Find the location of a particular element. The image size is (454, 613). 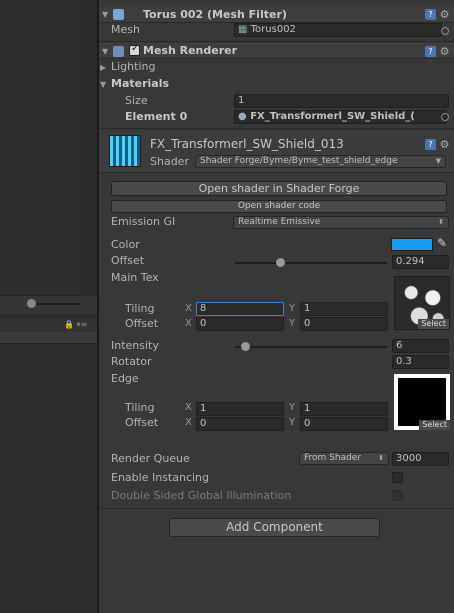

open-shader-code-button: Open shader code is located at coordinates (279, 206).